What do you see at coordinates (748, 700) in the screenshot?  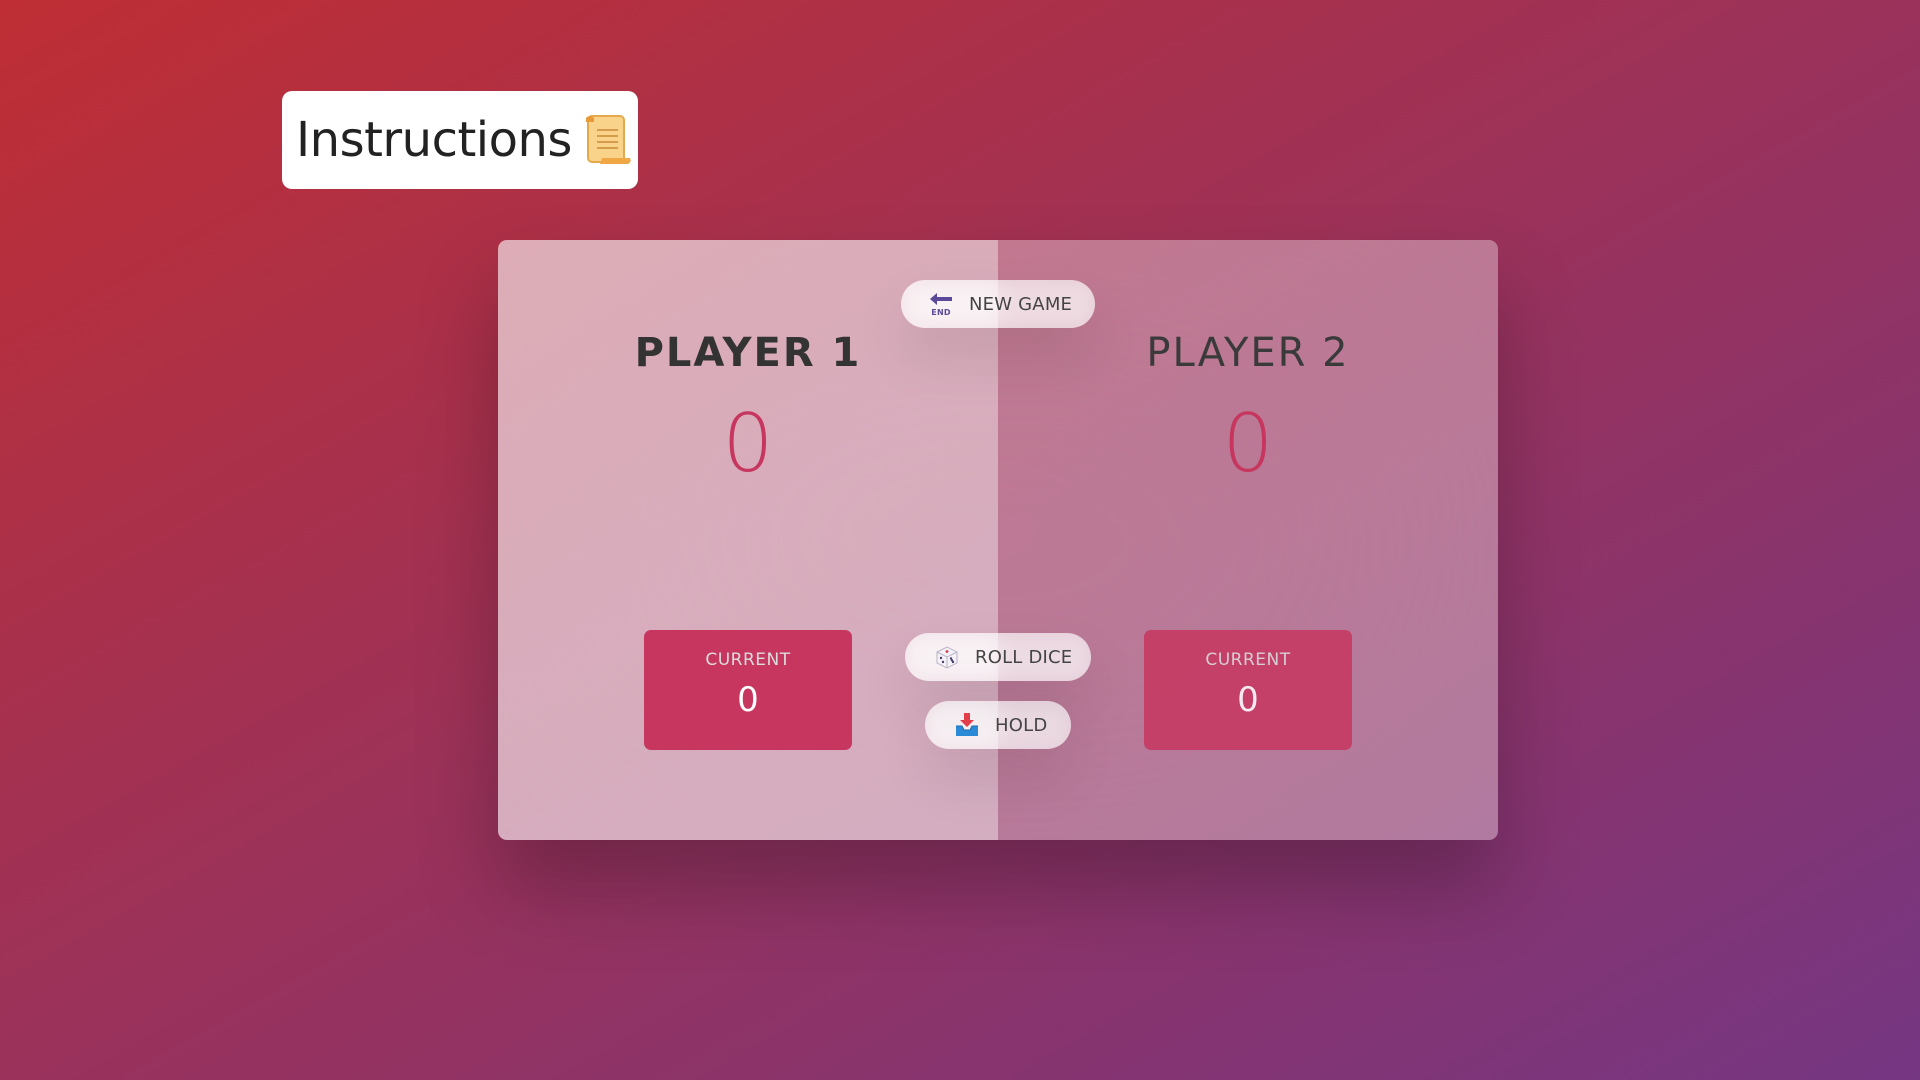 I see `player-1-current-score: 0` at bounding box center [748, 700].